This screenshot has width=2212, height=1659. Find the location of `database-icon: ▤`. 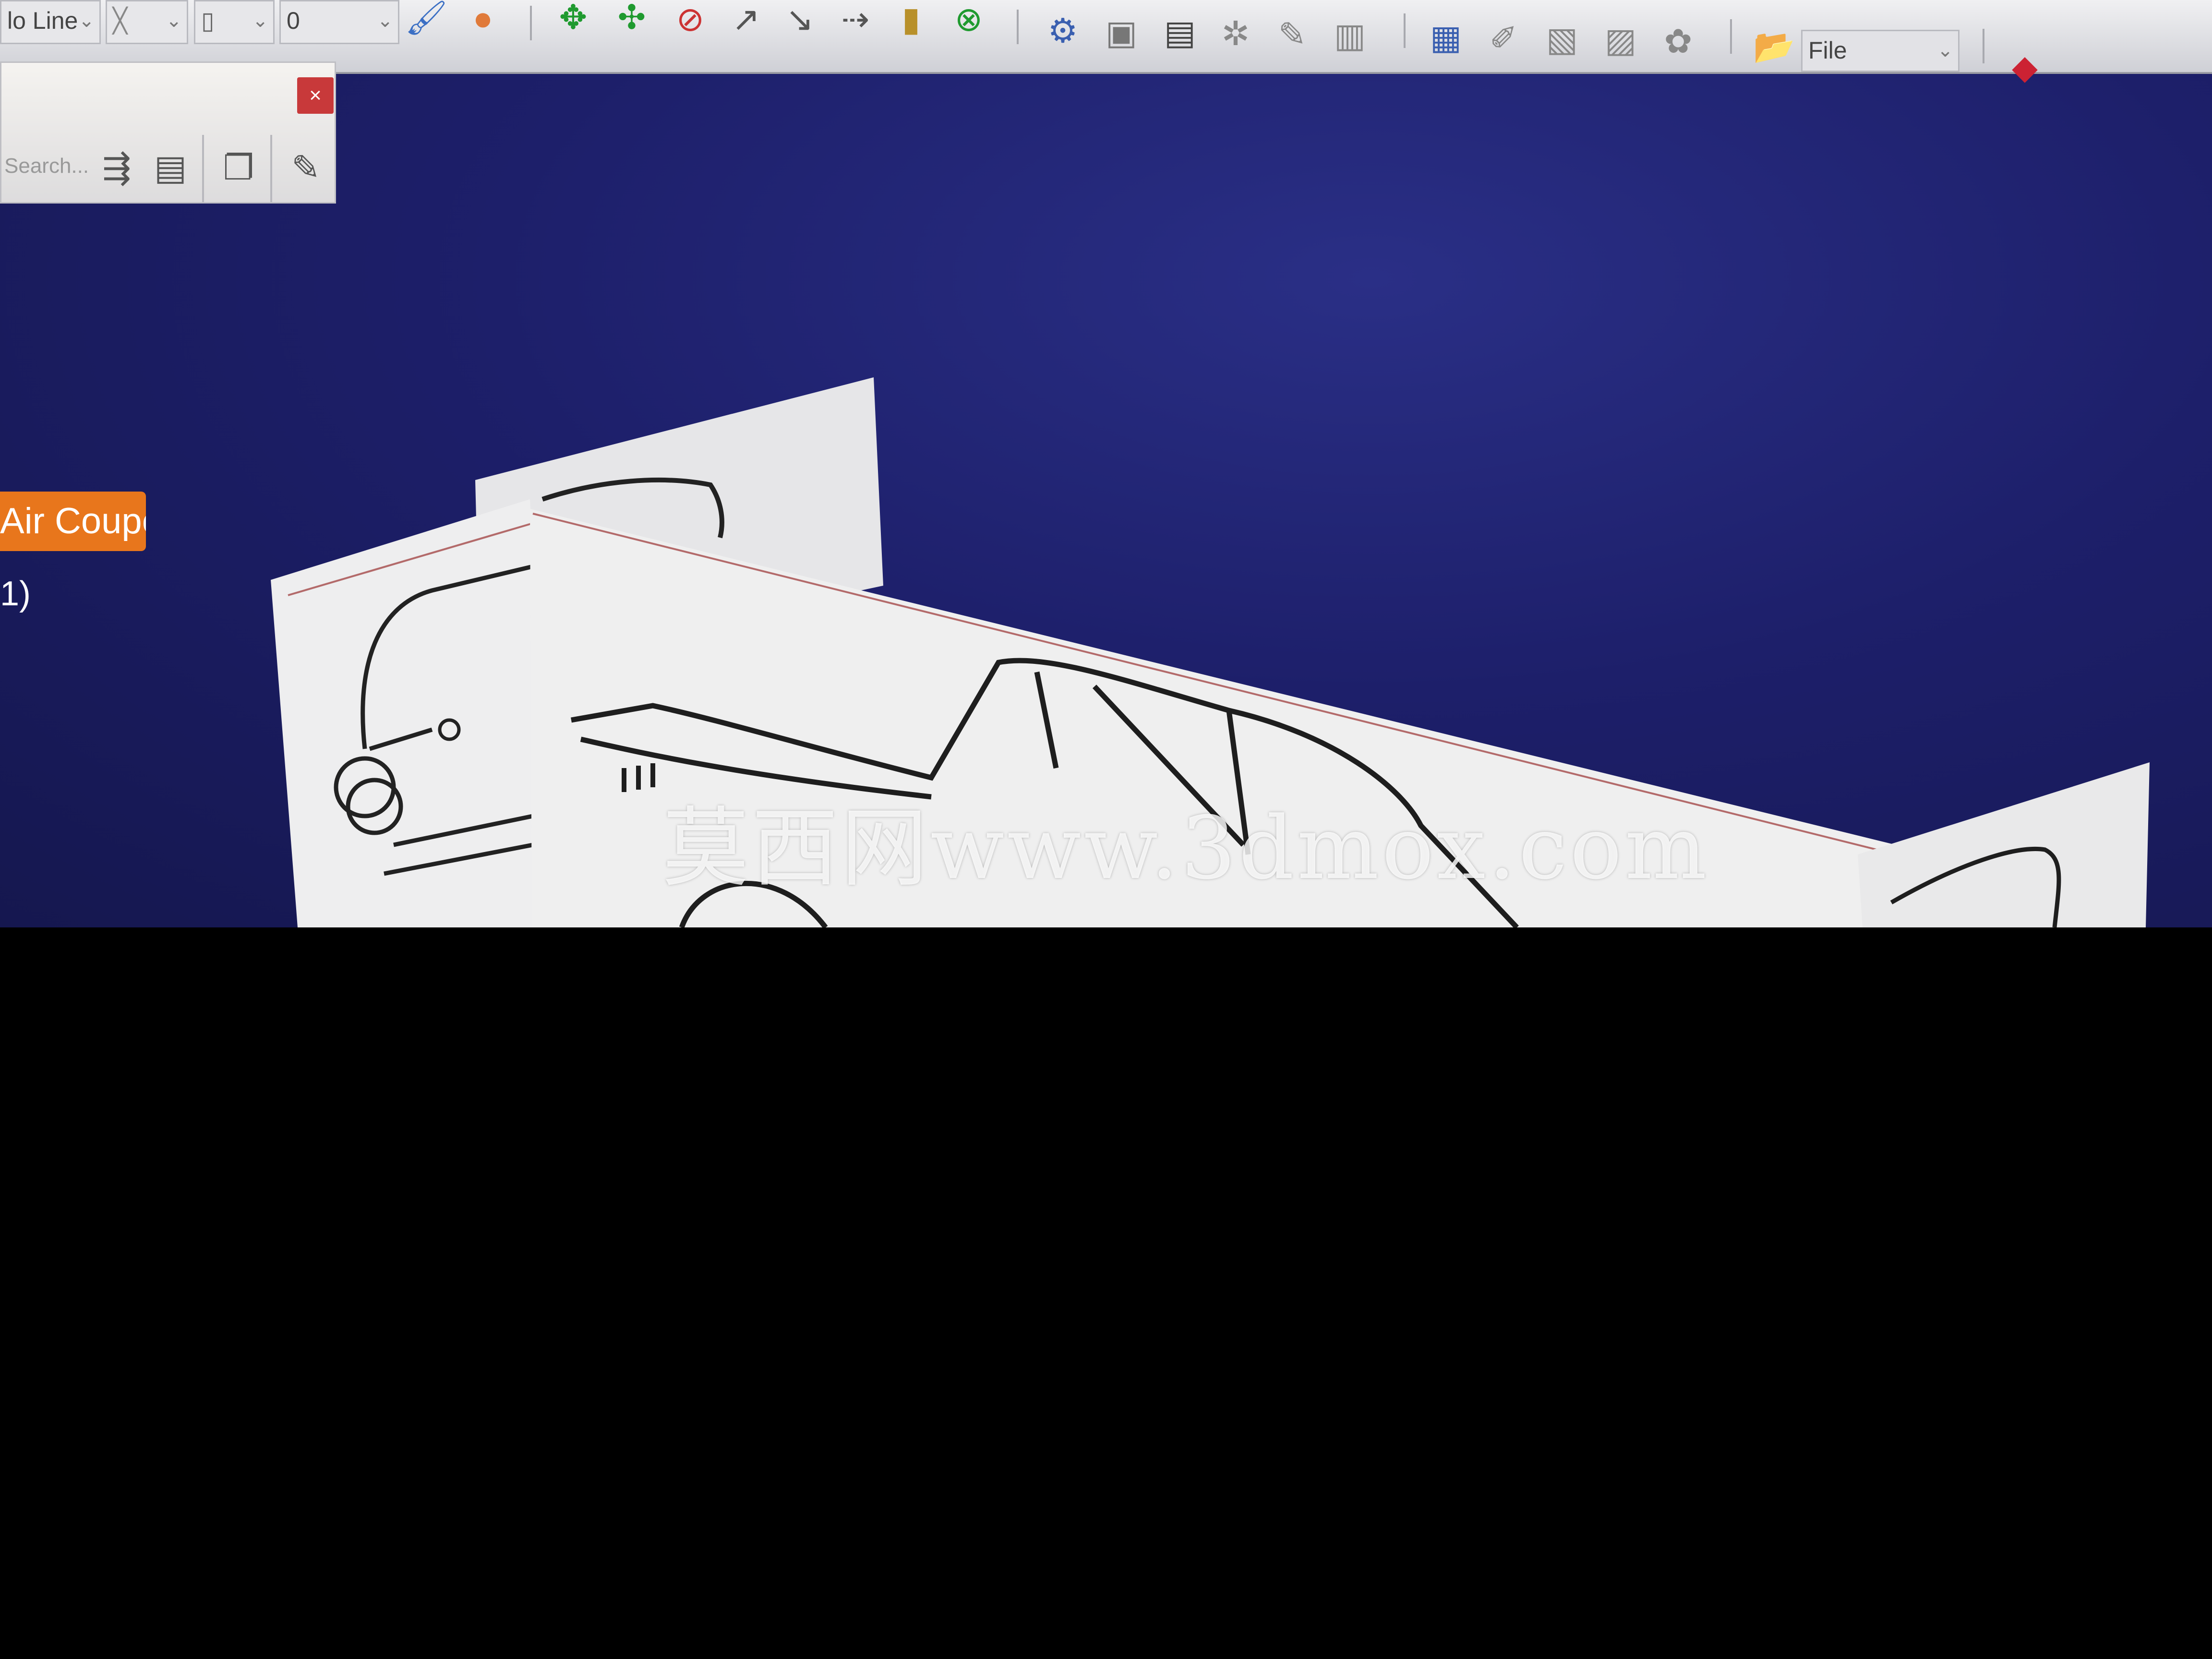

database-icon: ▤ is located at coordinates (170, 168).